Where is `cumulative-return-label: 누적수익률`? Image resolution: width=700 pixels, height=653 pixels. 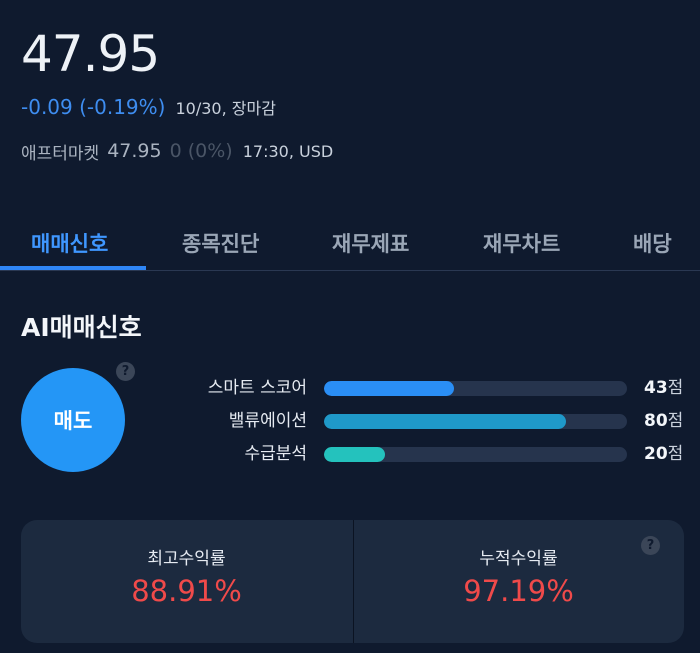
cumulative-return-label: 누적수익률 is located at coordinates (518, 559).